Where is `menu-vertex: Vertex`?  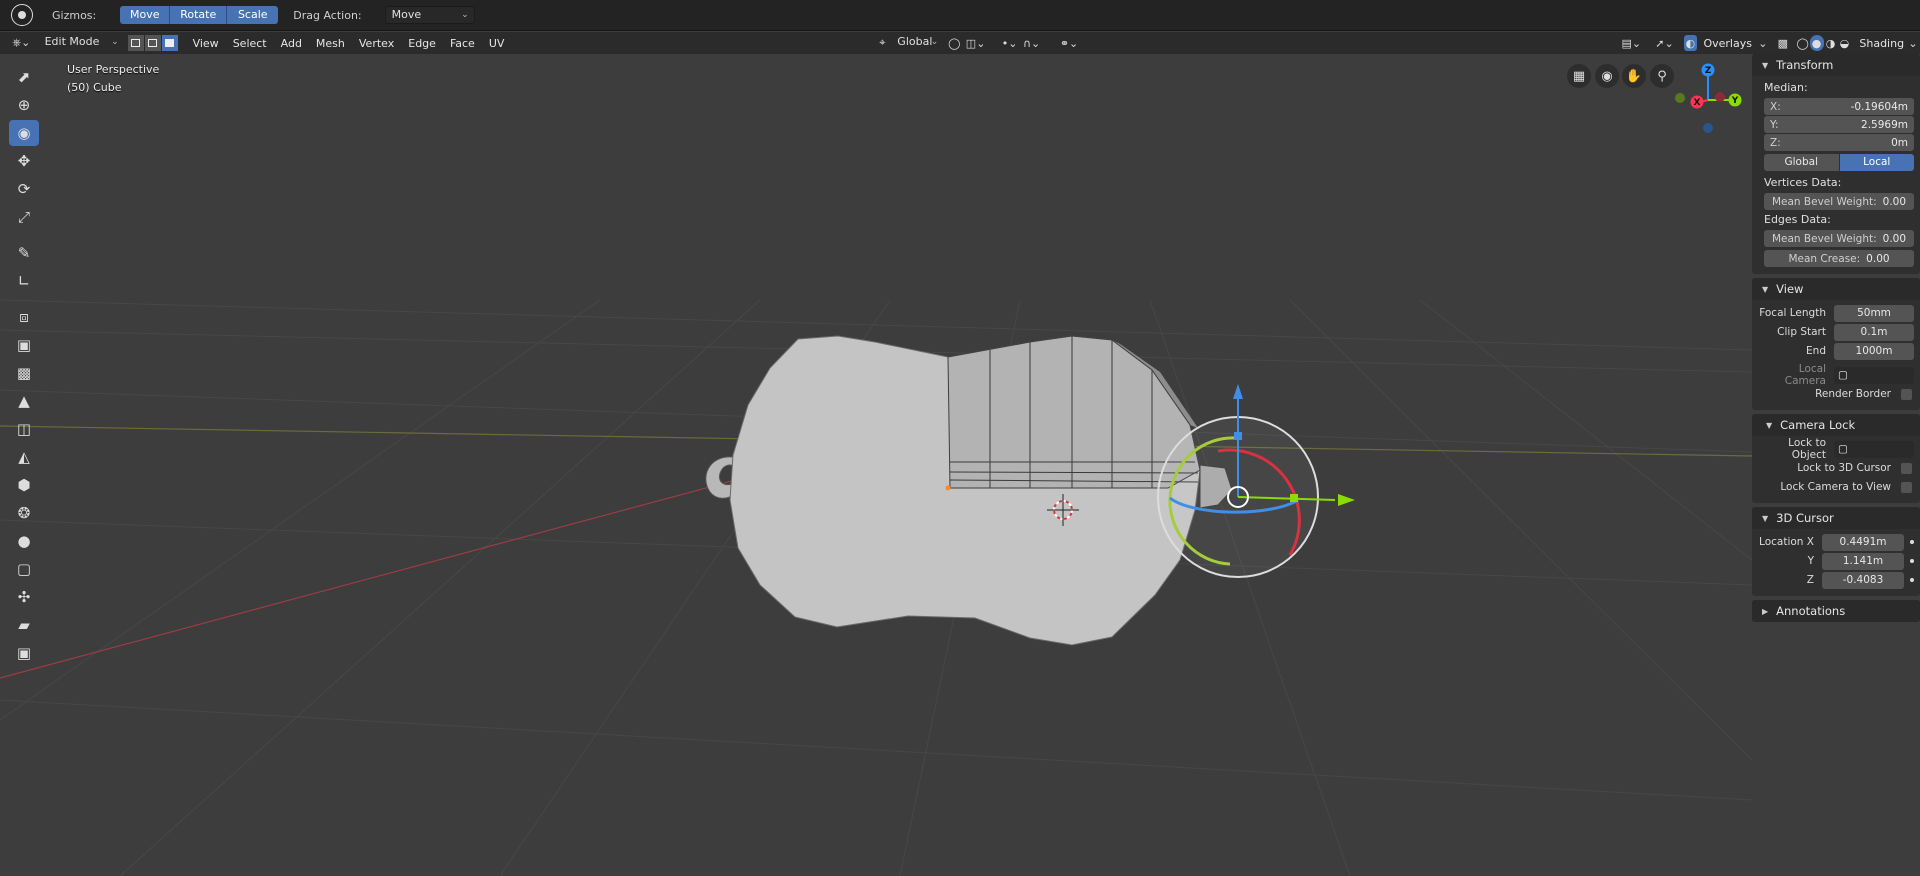
menu-vertex: Vertex is located at coordinates (376, 43).